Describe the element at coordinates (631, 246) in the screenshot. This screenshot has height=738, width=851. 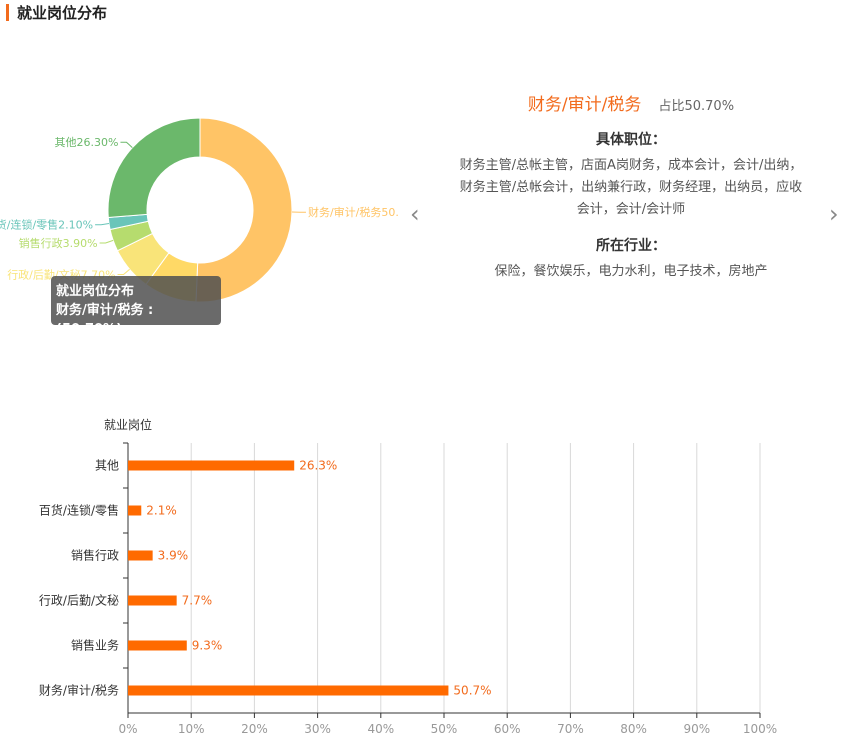
I see `industry-heading: 所在行业：` at that location.